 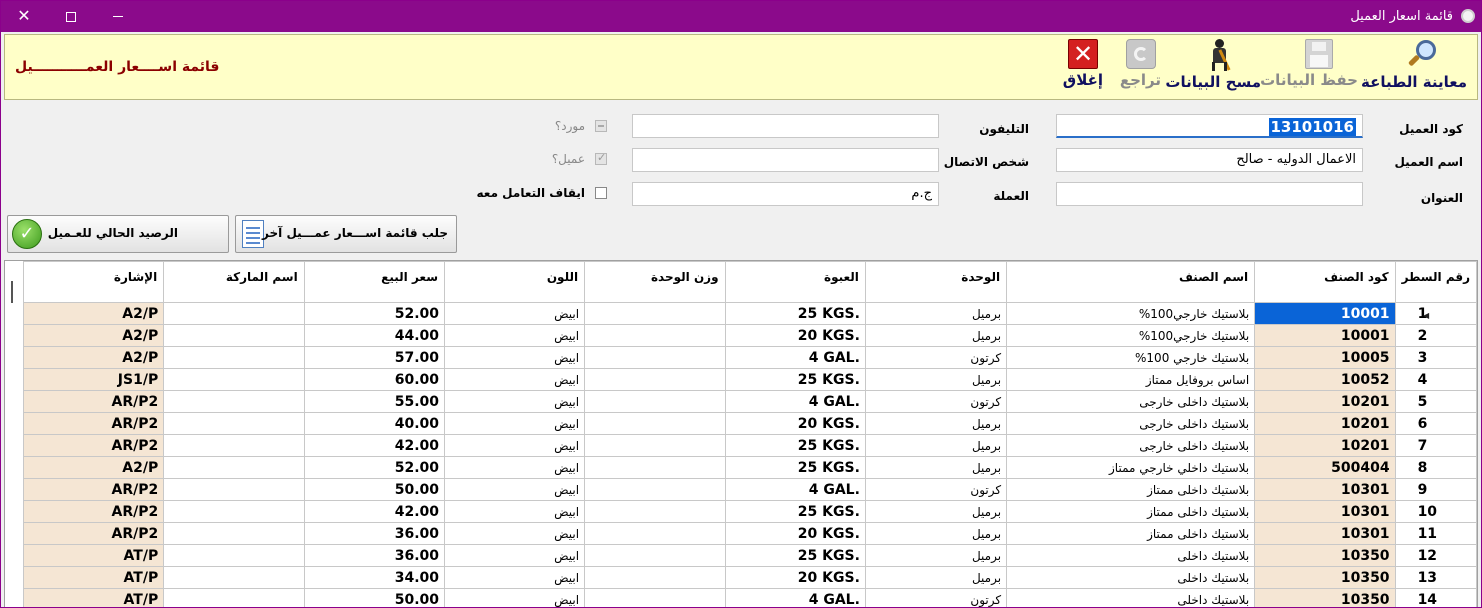 I want to click on cell-item-name: بلاستيك داخلى خارجى, so click(x=1131, y=423).